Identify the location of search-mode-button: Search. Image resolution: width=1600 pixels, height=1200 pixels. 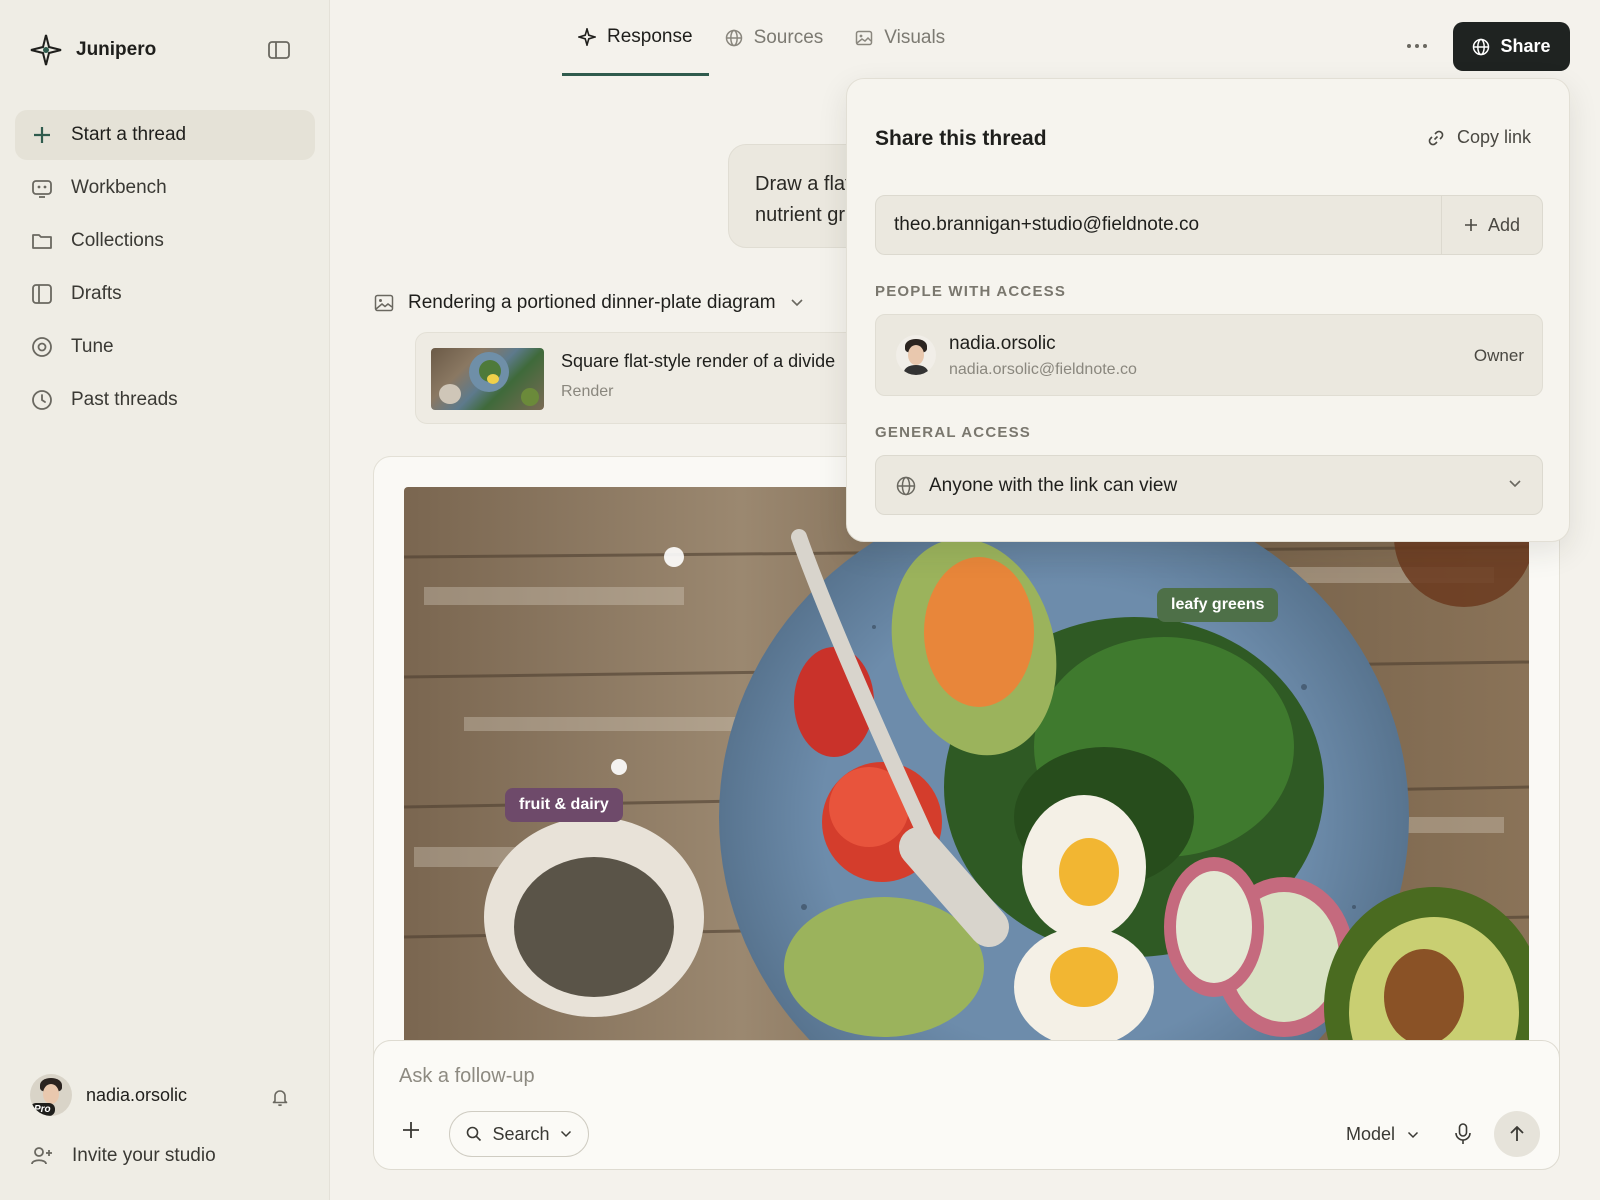
(519, 1134).